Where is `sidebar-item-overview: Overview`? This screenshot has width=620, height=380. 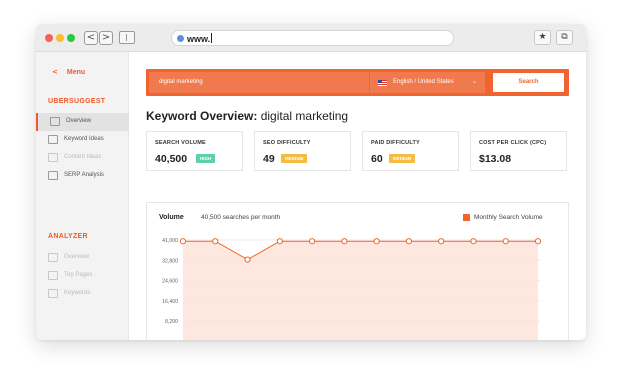
sidebar-item-overview: Overview is located at coordinates (82, 122).